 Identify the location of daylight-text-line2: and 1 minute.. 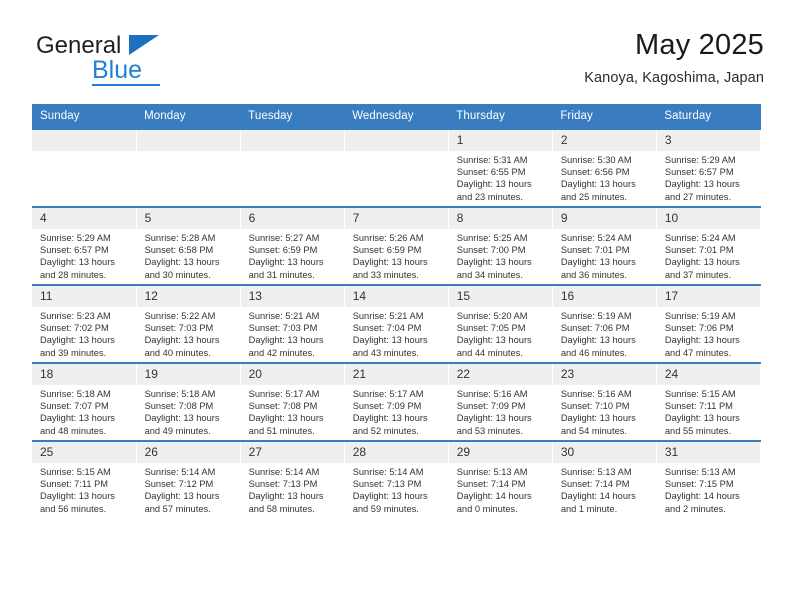
(589, 508).